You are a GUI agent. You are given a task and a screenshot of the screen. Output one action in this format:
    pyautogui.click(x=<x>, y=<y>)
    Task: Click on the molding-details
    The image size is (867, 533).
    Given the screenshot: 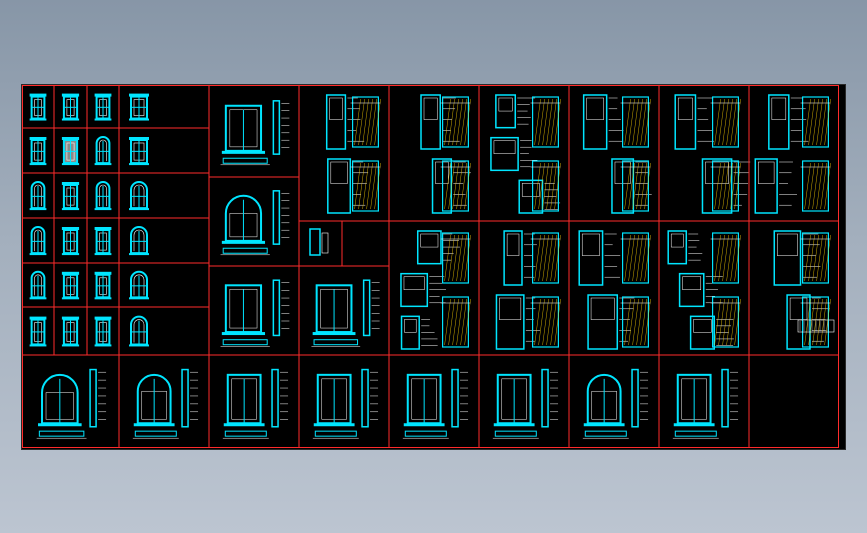 What is the action you would take?
    pyautogui.click(x=255, y=313)
    